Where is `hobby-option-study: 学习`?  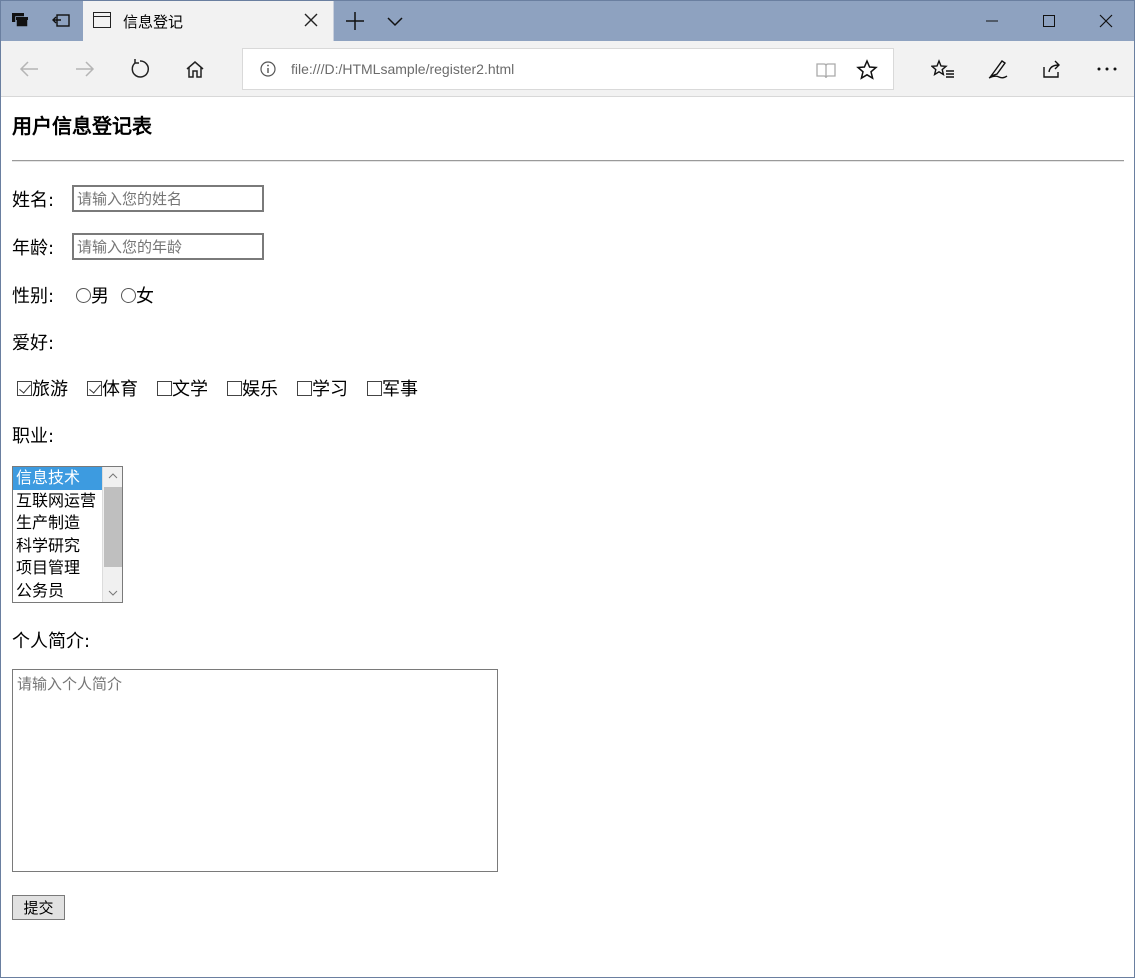 hobby-option-study: 学习 is located at coordinates (322, 388).